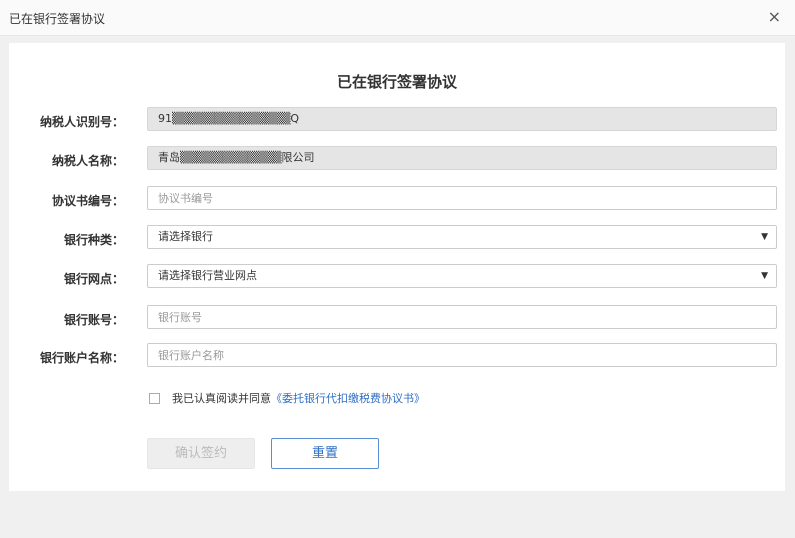  What do you see at coordinates (462, 276) in the screenshot?
I see `bank-branch-select: 请选择银行营业网点 ▼` at bounding box center [462, 276].